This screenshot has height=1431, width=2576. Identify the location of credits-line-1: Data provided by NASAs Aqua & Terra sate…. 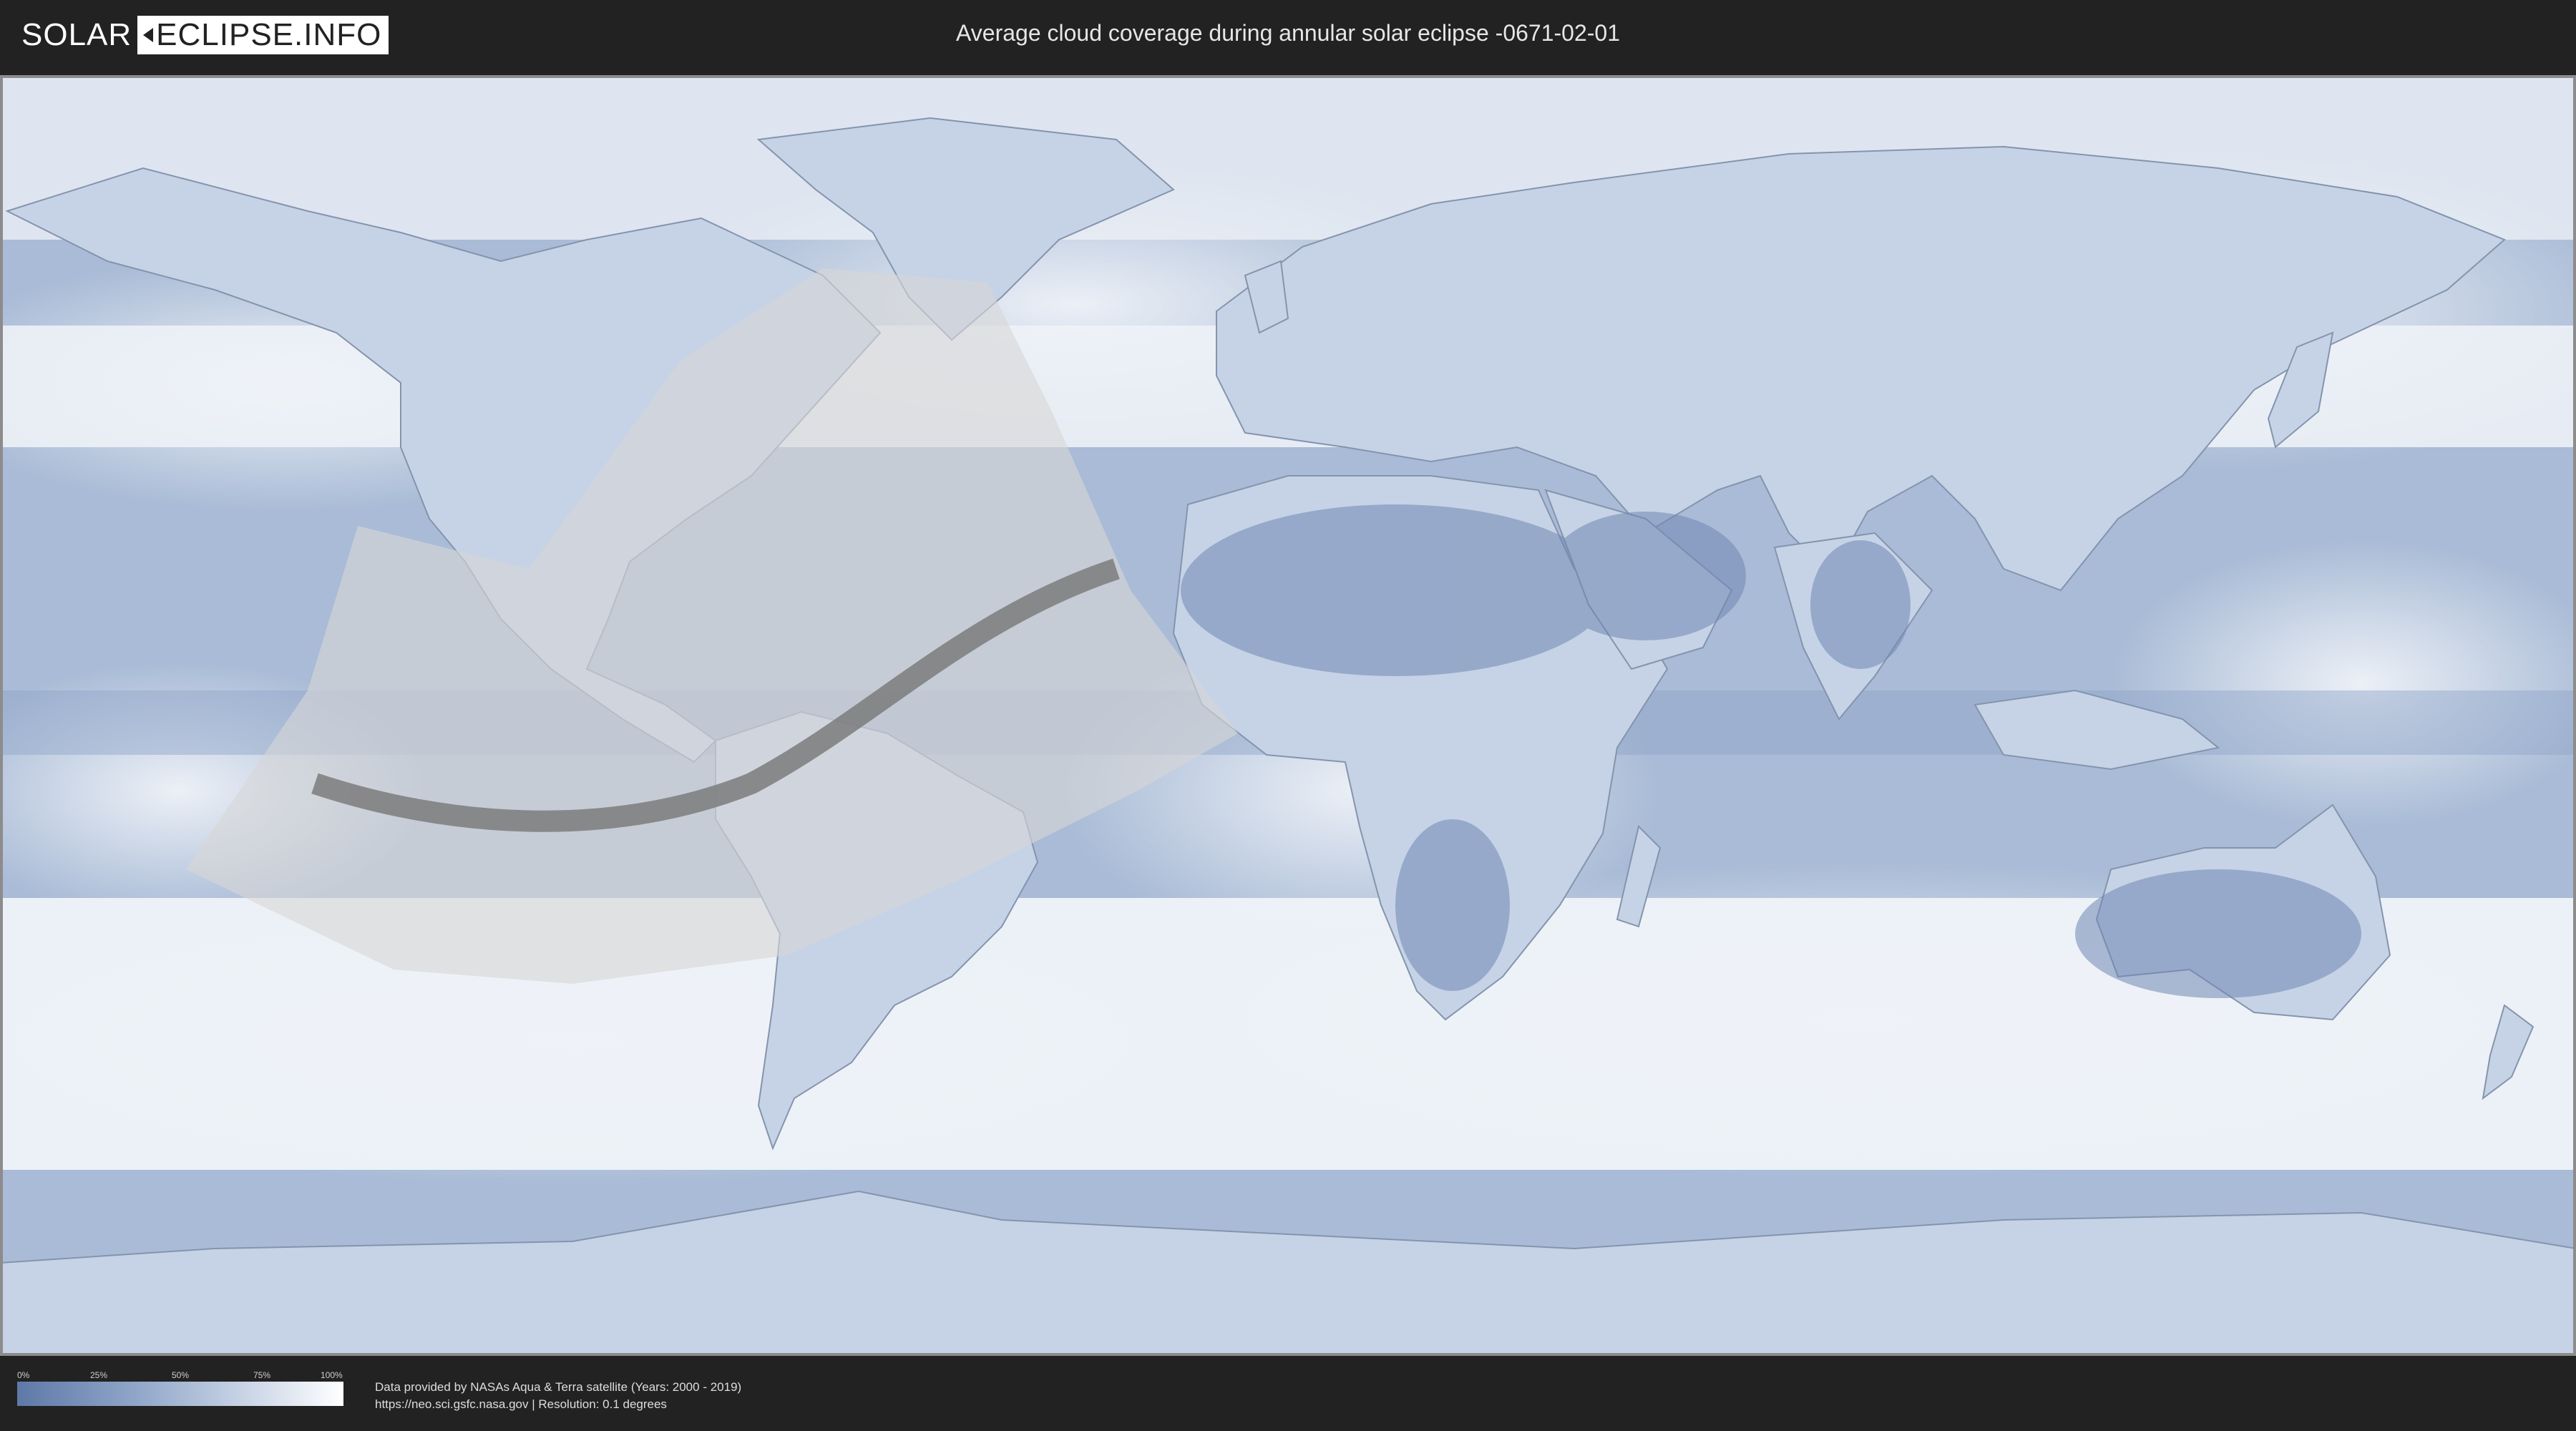
(558, 1387).